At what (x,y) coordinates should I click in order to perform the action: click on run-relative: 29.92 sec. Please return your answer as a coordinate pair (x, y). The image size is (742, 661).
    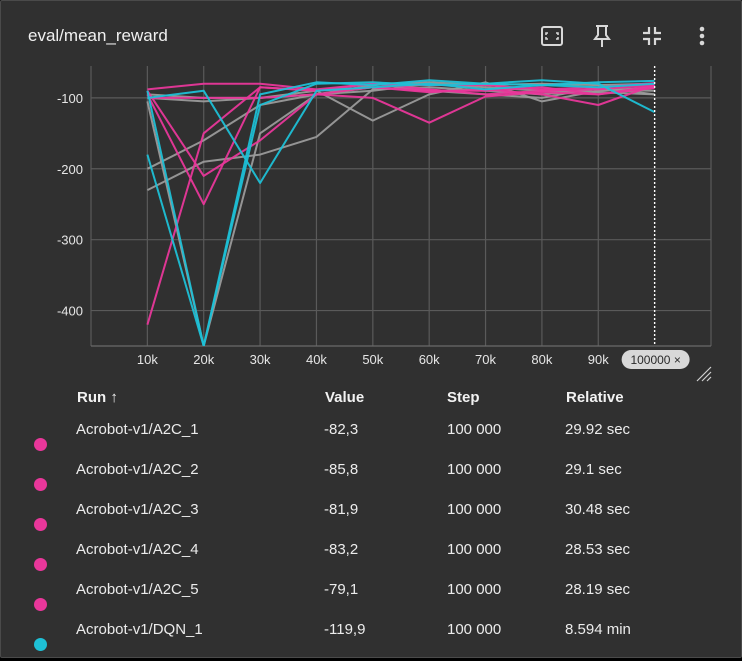
    Looking at the image, I should click on (598, 429).